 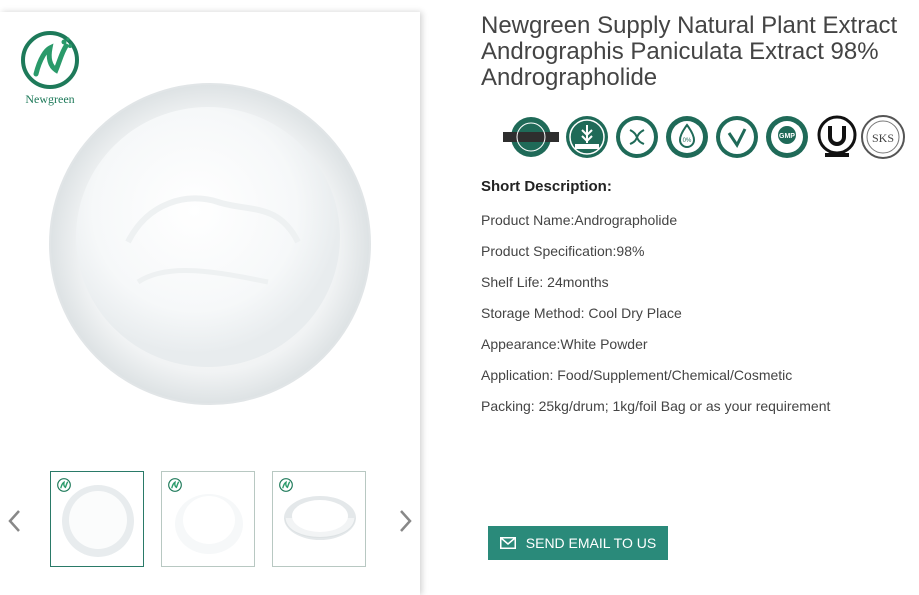 What do you see at coordinates (209, 524) in the screenshot?
I see `powder-pile-image` at bounding box center [209, 524].